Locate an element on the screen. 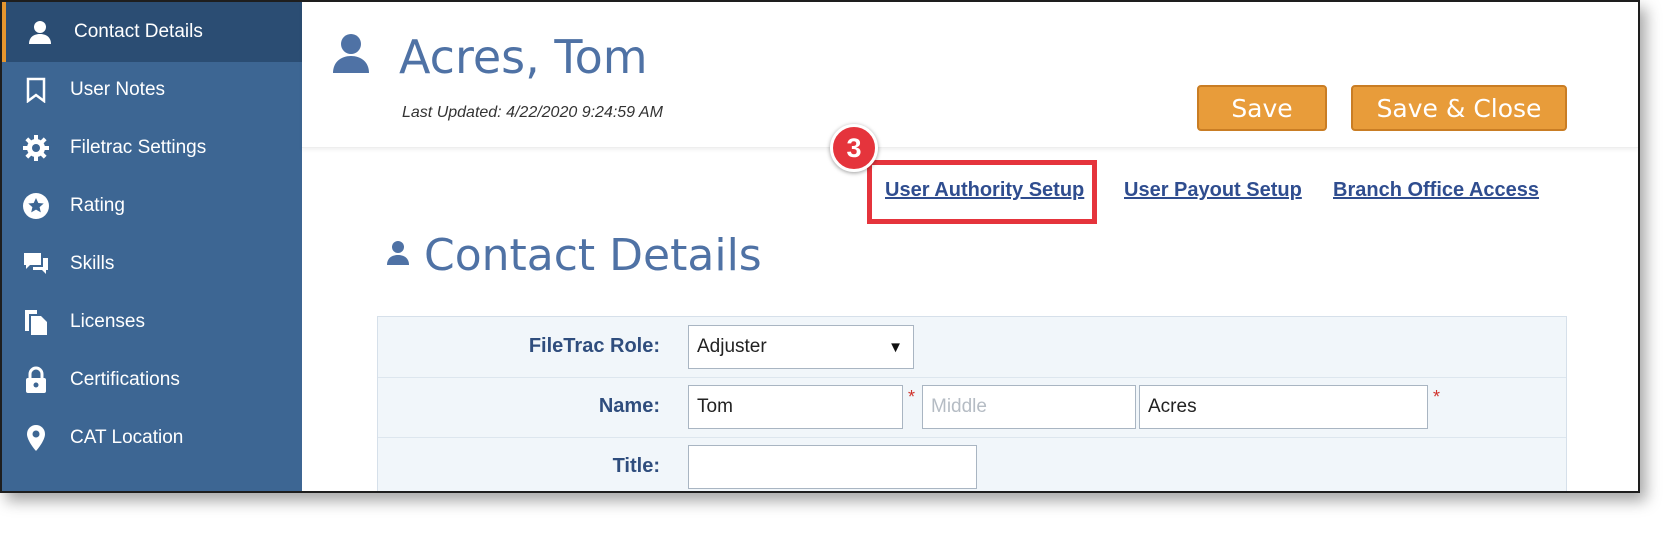  branch-office-access-link: Branch Office Access is located at coordinates (1436, 190).